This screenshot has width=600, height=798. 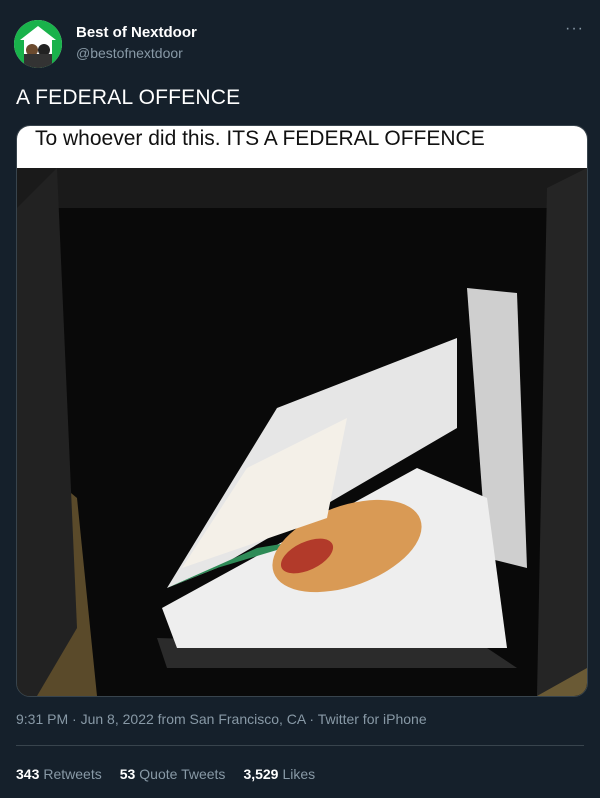 I want to click on divider, so click(x=300, y=745).